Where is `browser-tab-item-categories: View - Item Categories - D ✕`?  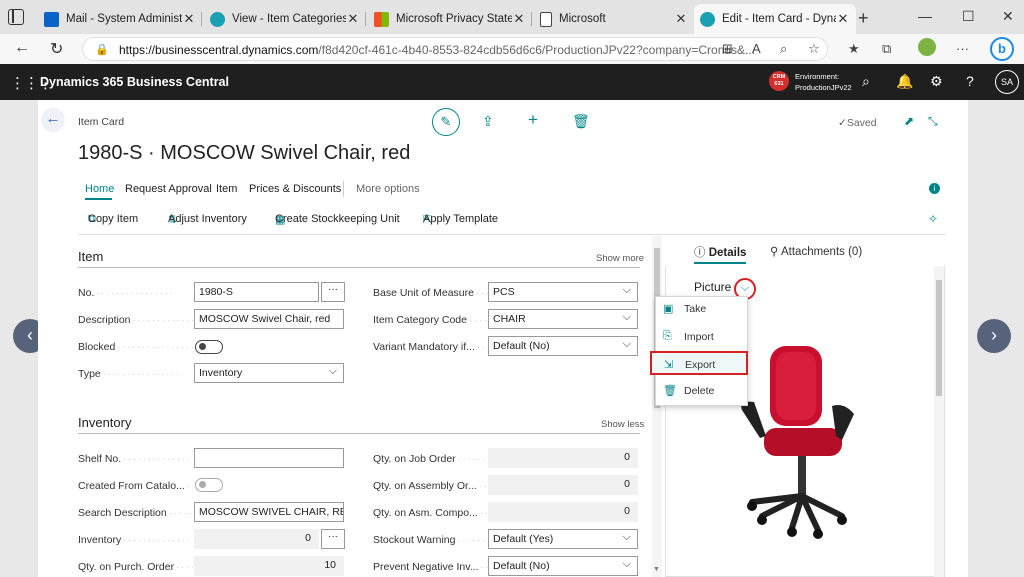
browser-tab-item-categories: View - Item Categories - D ✕ is located at coordinates (285, 19).